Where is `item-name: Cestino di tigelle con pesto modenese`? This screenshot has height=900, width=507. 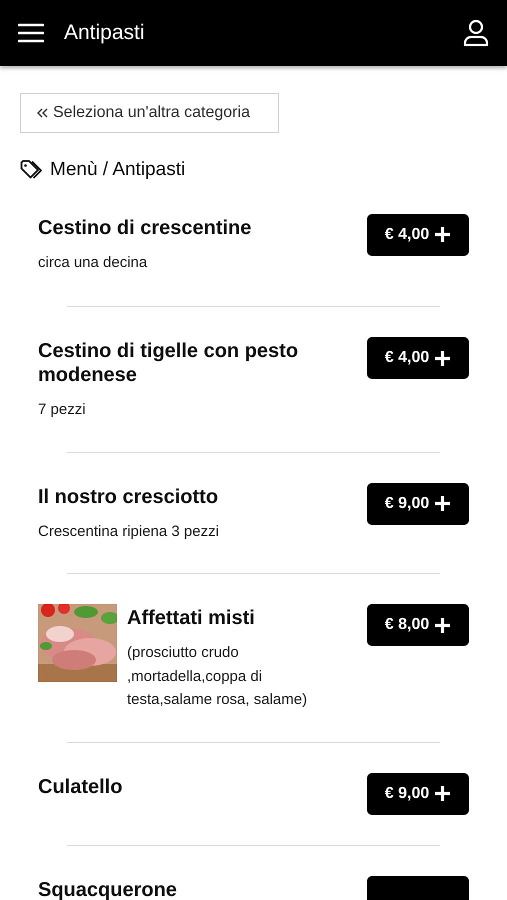 item-name: Cestino di tigelle con pesto modenese is located at coordinates (169, 363).